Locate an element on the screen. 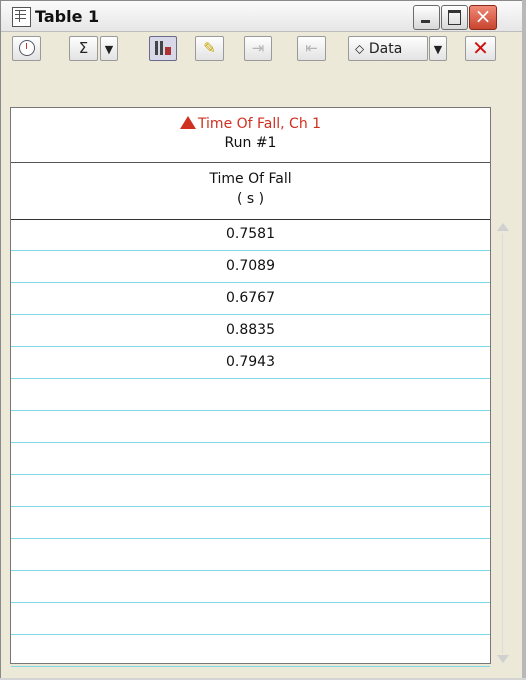  insert-row-icon: ⇥ is located at coordinates (258, 48).